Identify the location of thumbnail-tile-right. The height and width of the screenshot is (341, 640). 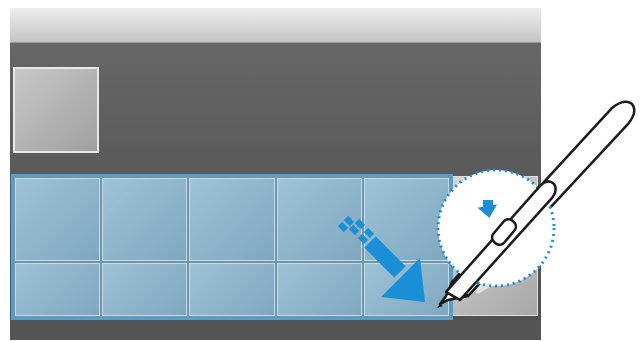
(494, 246).